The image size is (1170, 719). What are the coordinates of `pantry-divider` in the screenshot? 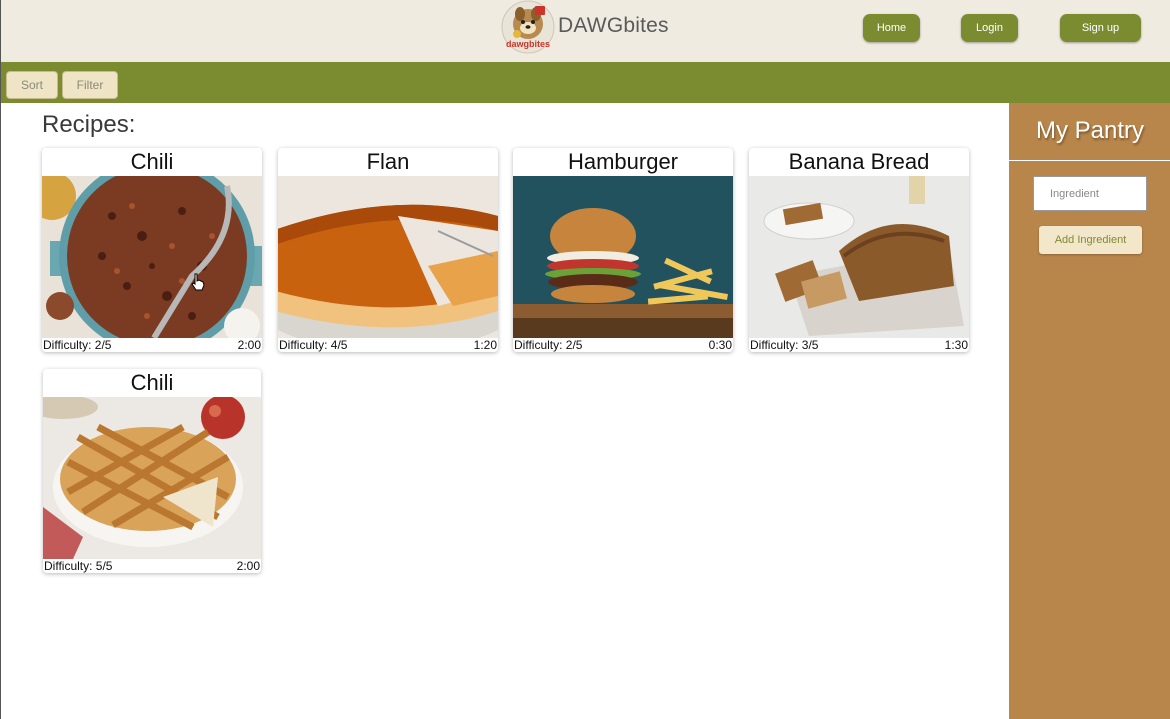 It's located at (1089, 160).